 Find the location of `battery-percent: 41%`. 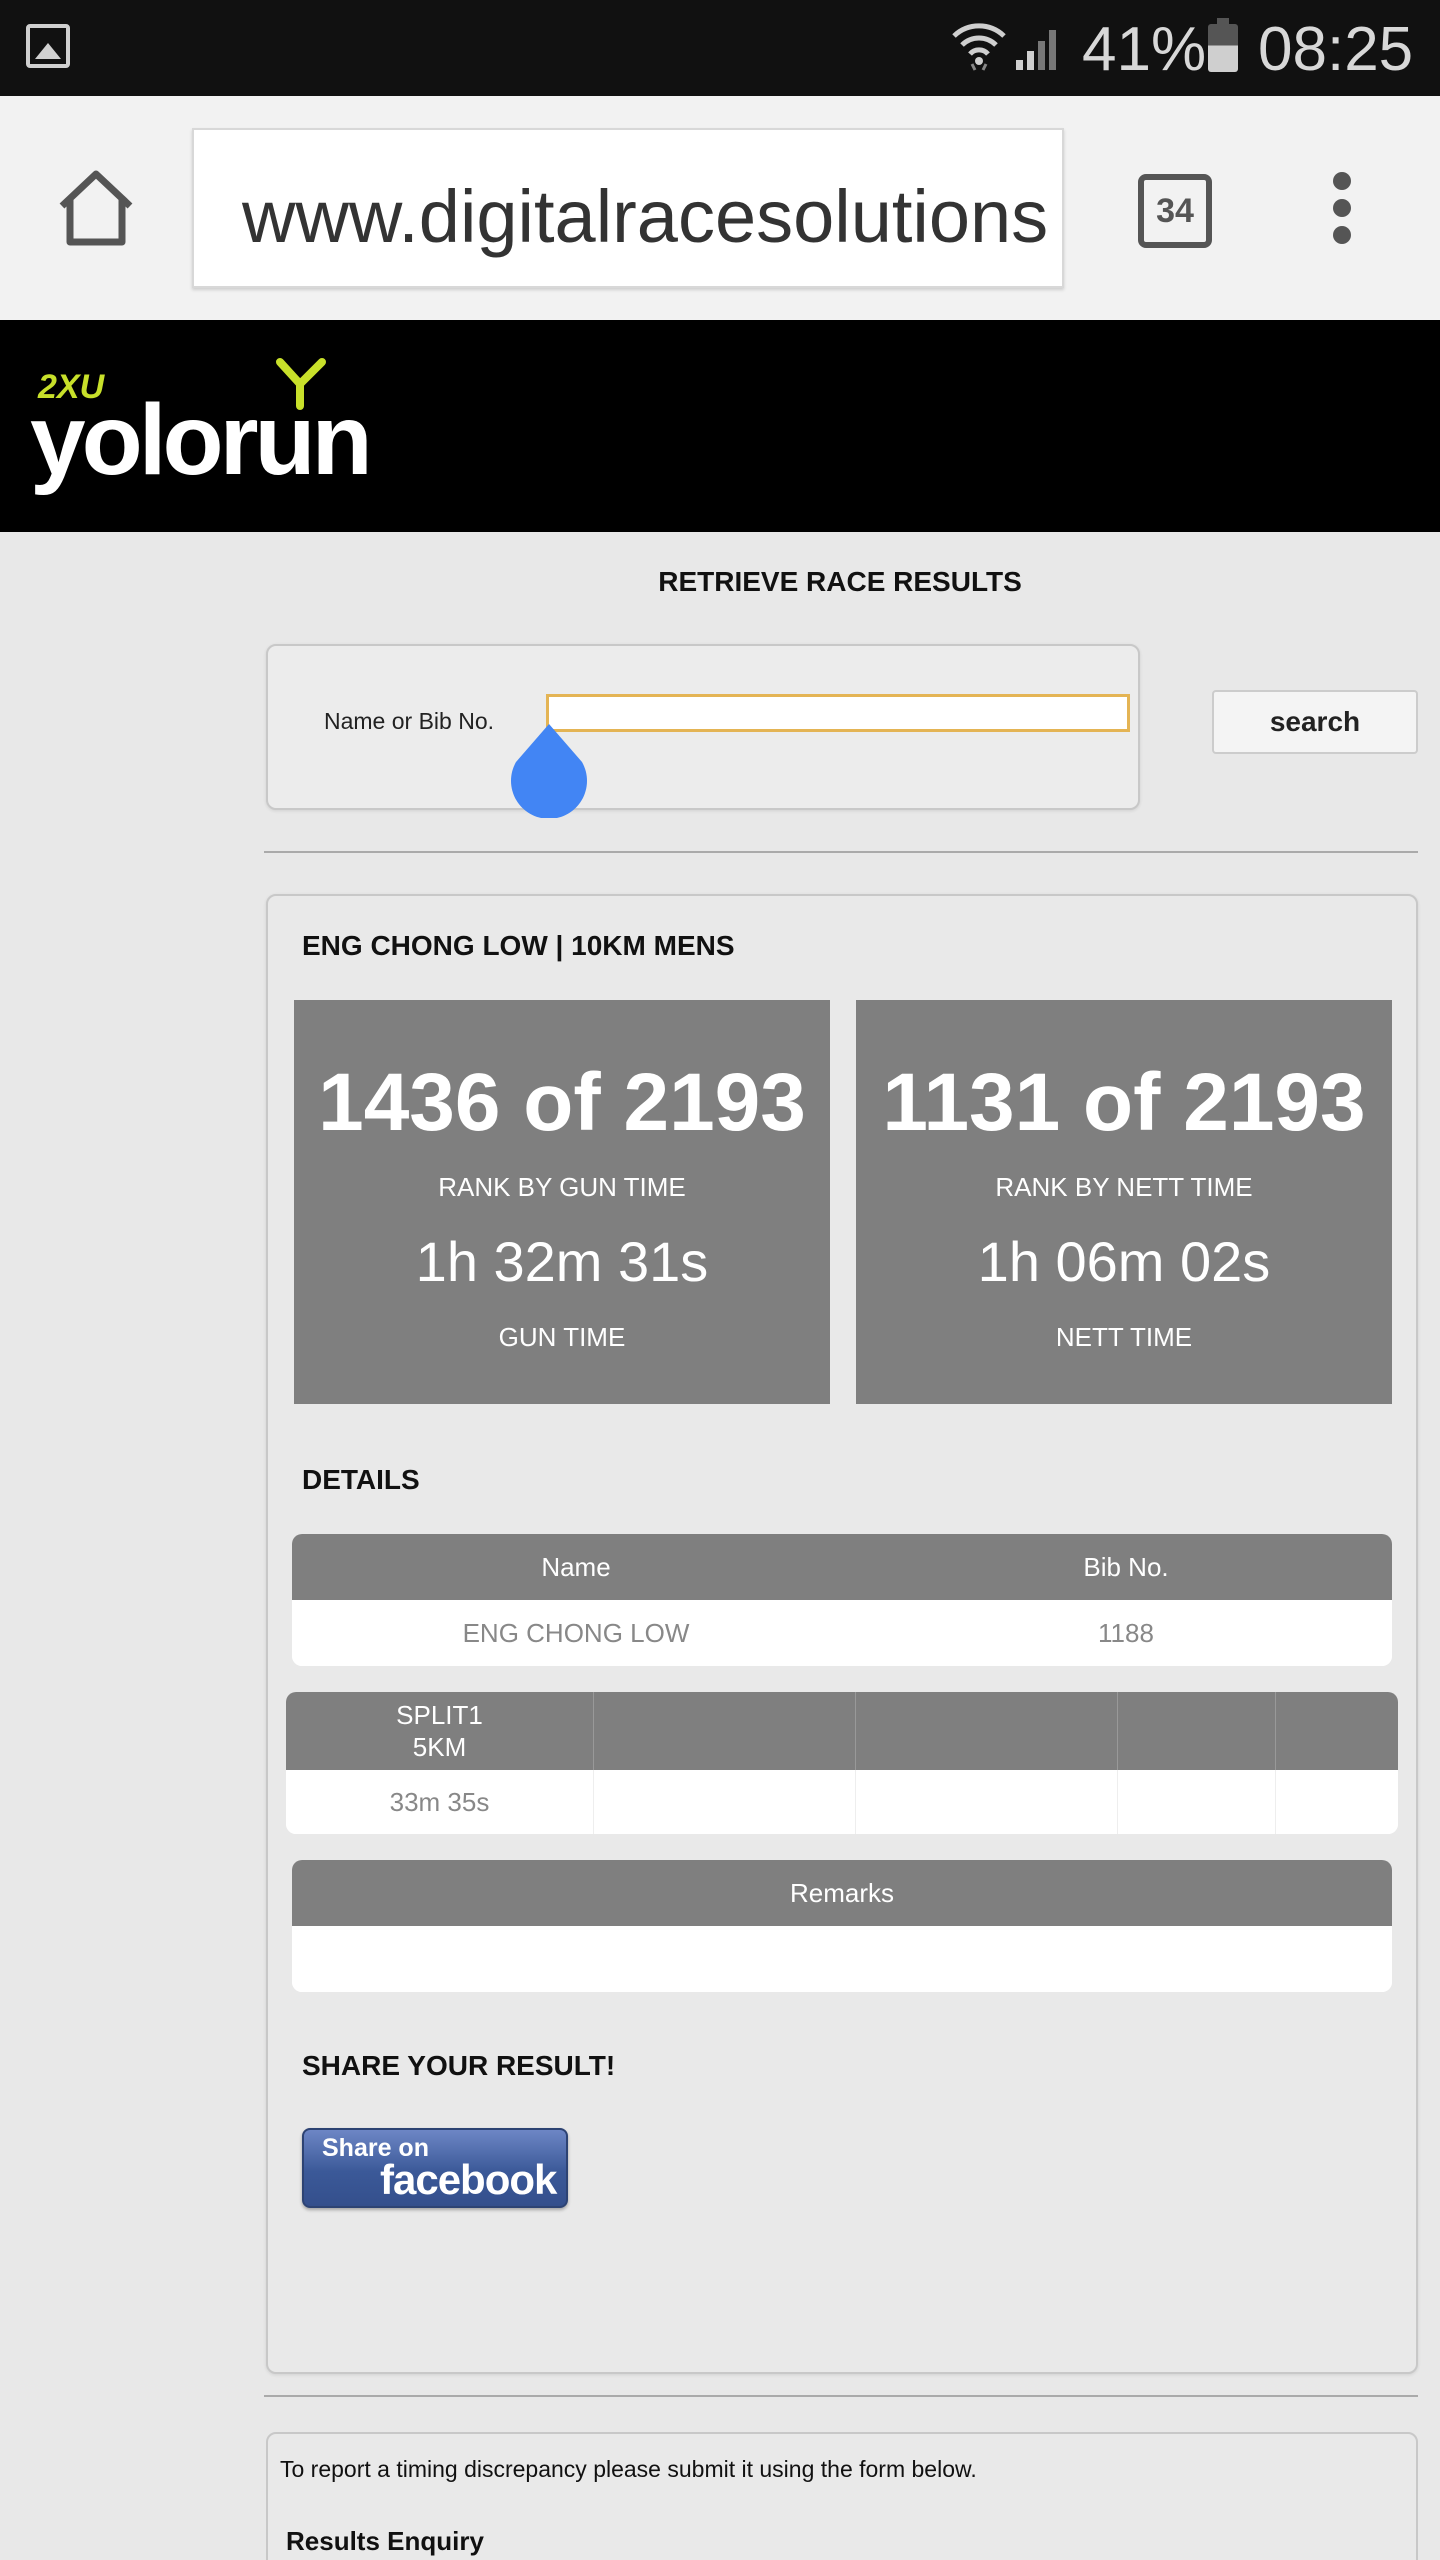

battery-percent: 41% is located at coordinates (1144, 49).